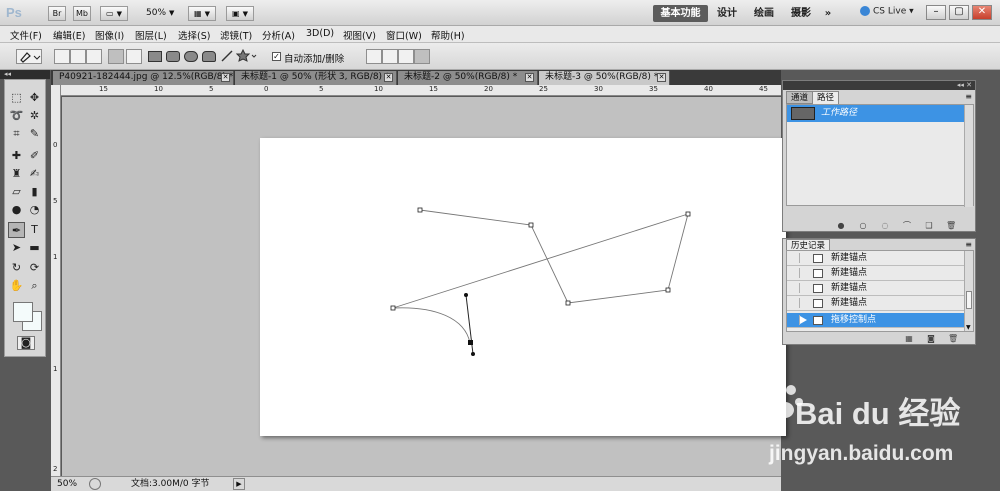 This screenshot has height=491, width=1000. What do you see at coordinates (67, 484) in the screenshot?
I see `status-zoom: 50%` at bounding box center [67, 484].